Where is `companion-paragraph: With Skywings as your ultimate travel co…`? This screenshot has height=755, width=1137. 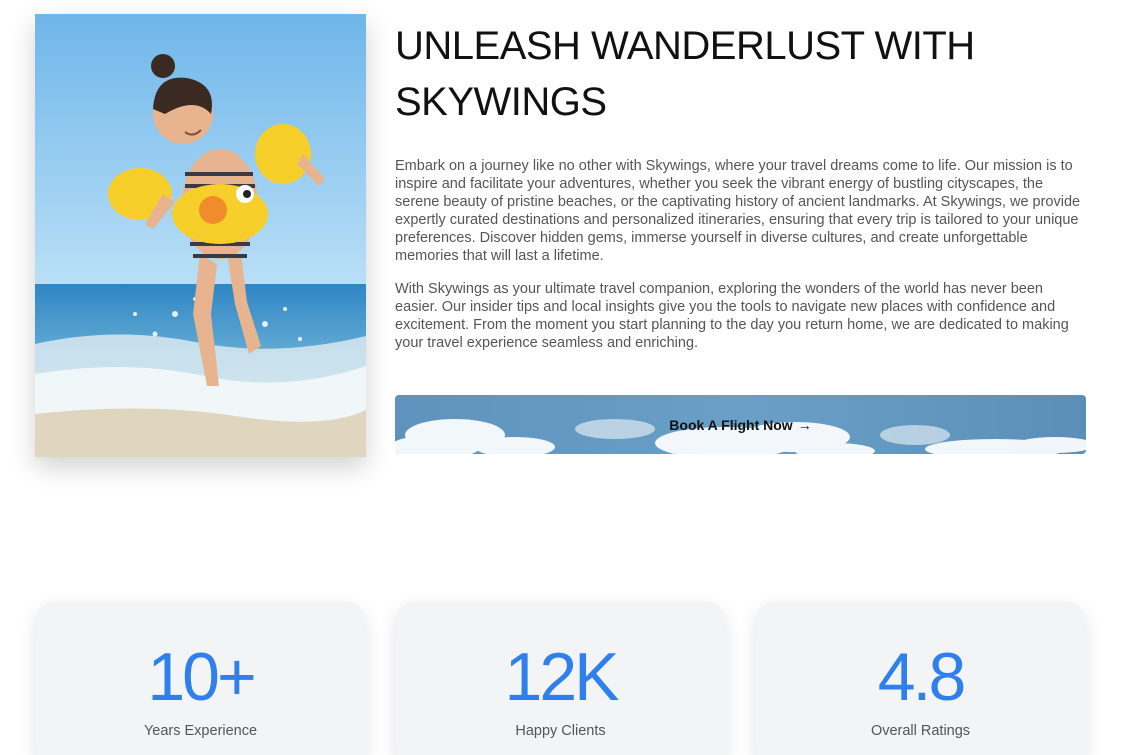
companion-paragraph: With Skywings as your ultimate travel co… is located at coordinates (732, 316).